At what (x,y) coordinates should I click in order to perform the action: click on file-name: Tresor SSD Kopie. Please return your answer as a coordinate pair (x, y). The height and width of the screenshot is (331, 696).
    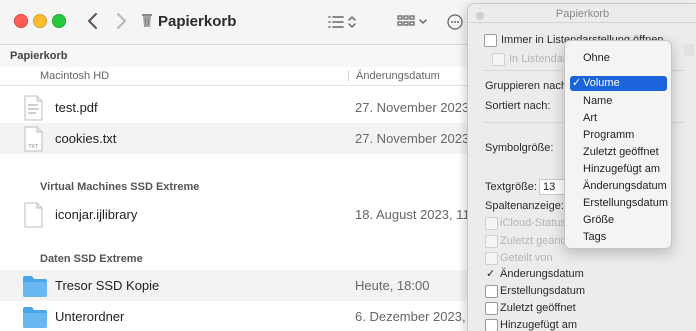
    Looking at the image, I should click on (107, 285).